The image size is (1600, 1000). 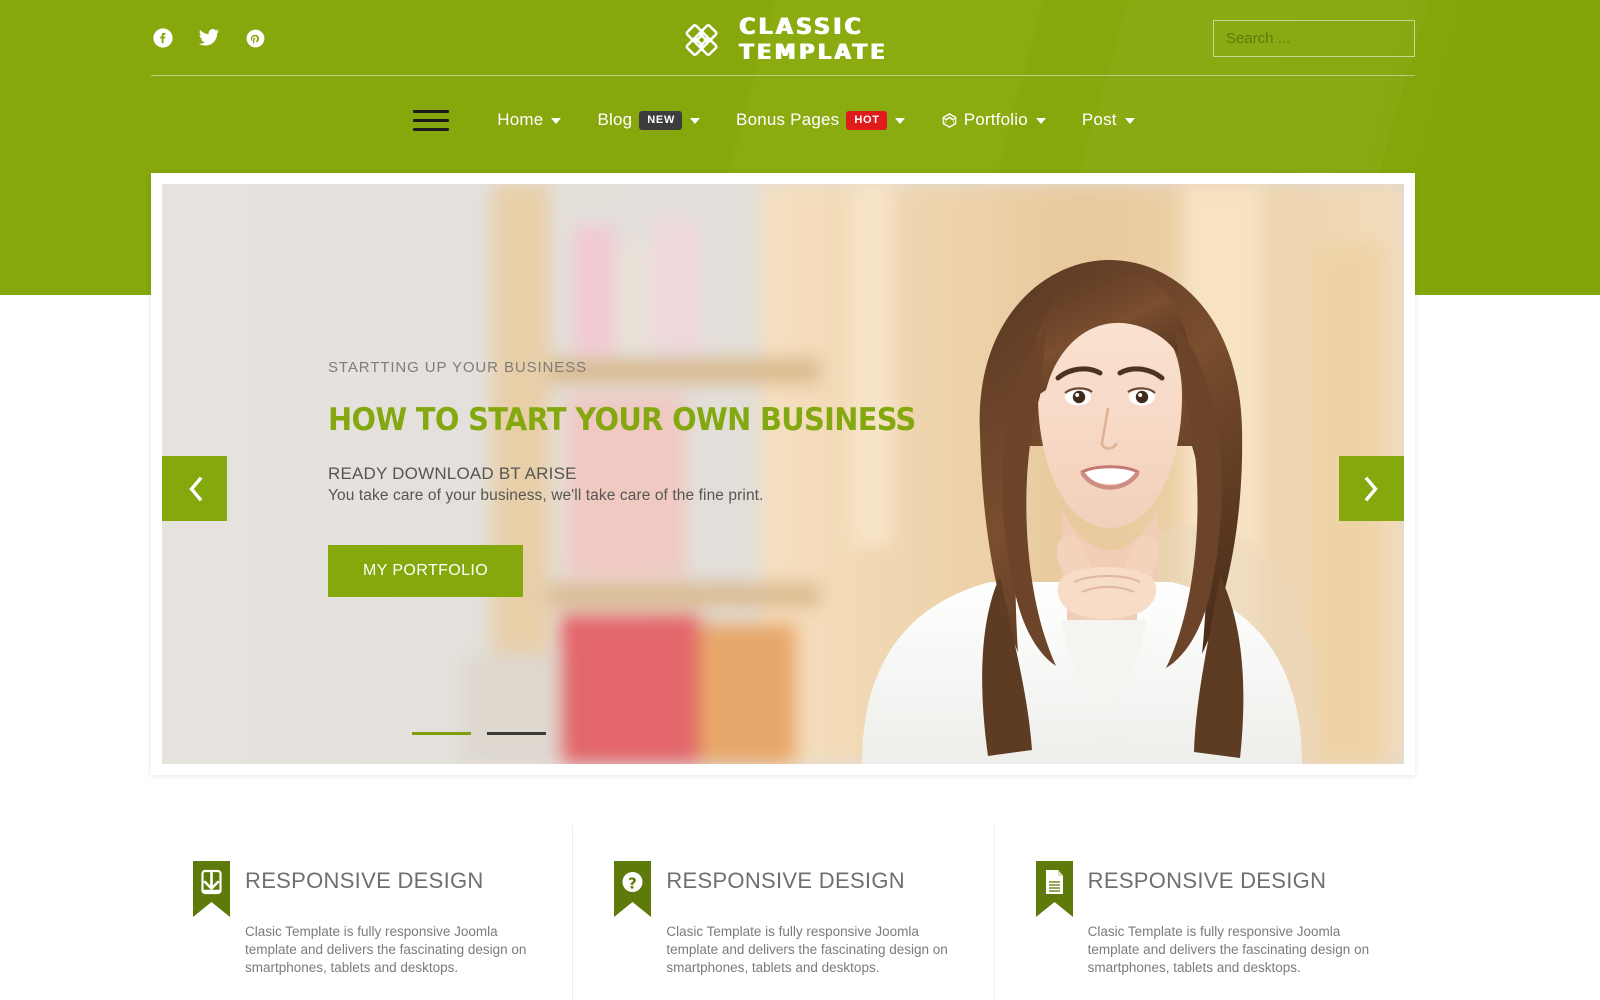 I want to click on nav-item-home: Home, so click(x=529, y=120).